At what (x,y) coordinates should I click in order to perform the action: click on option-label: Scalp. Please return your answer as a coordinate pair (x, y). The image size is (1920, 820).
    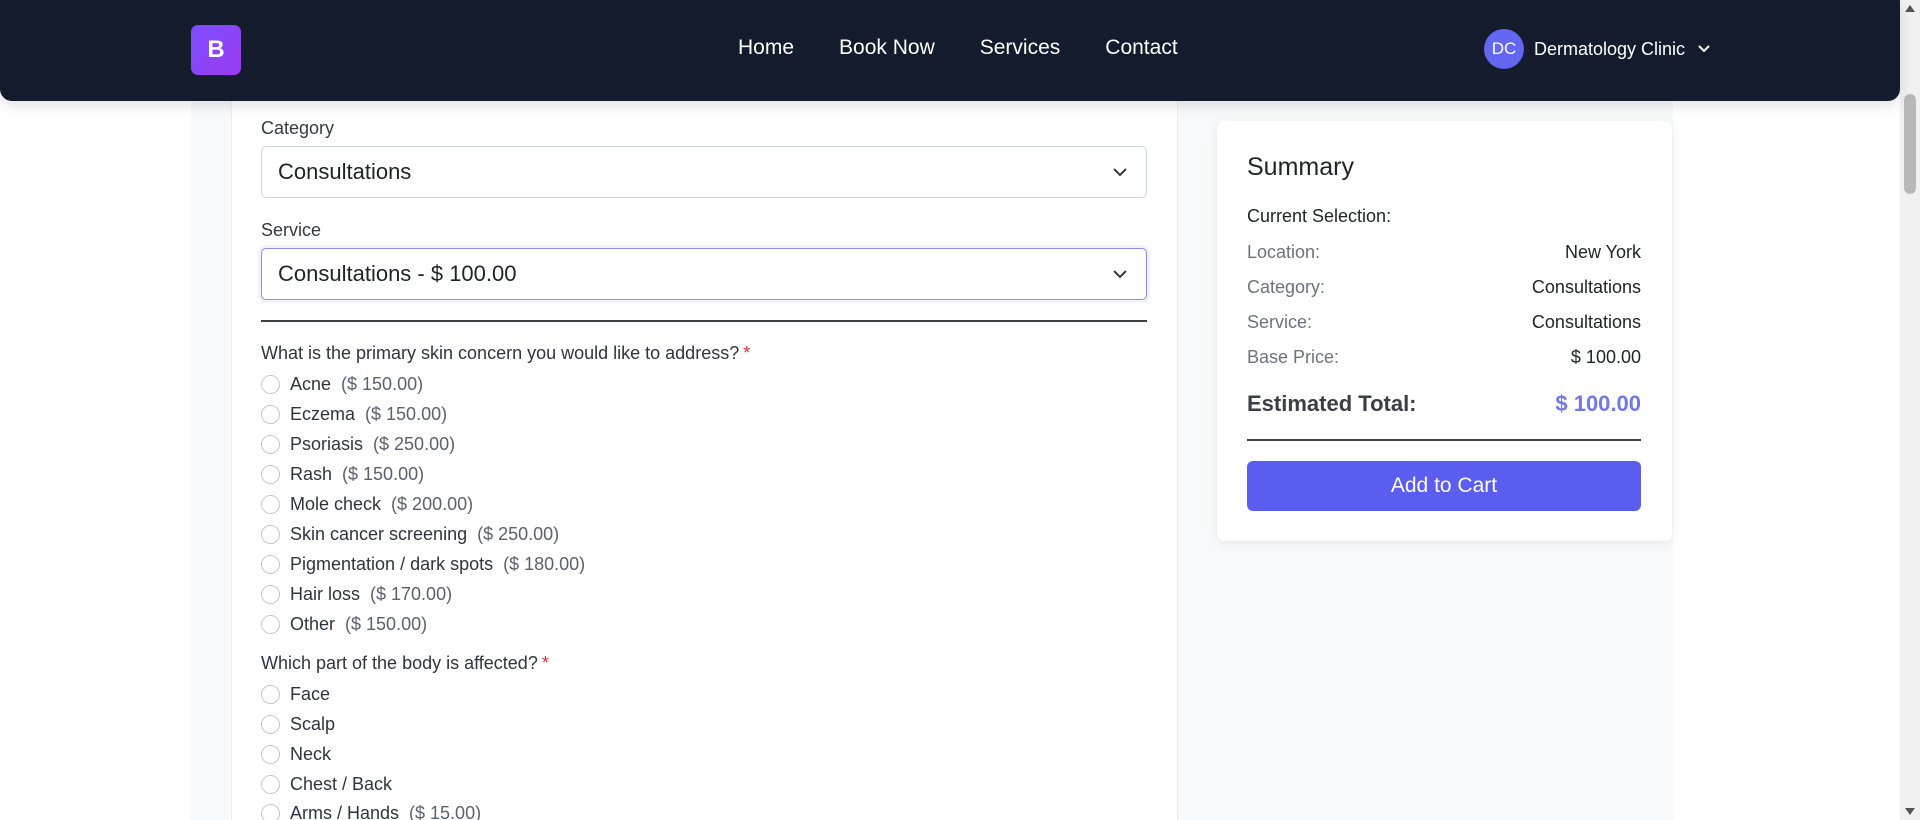
    Looking at the image, I should click on (313, 724).